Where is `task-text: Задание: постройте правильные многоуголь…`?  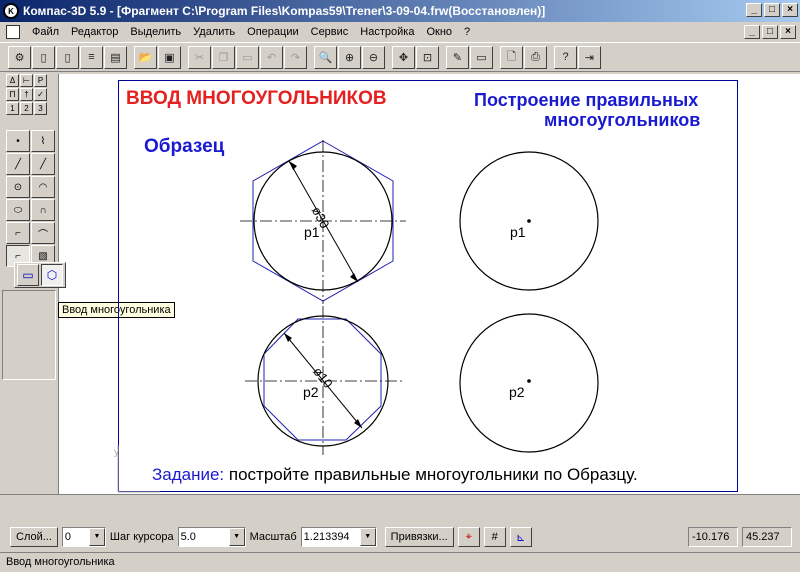 task-text: Задание: постройте правильные многоуголь… is located at coordinates (395, 475).